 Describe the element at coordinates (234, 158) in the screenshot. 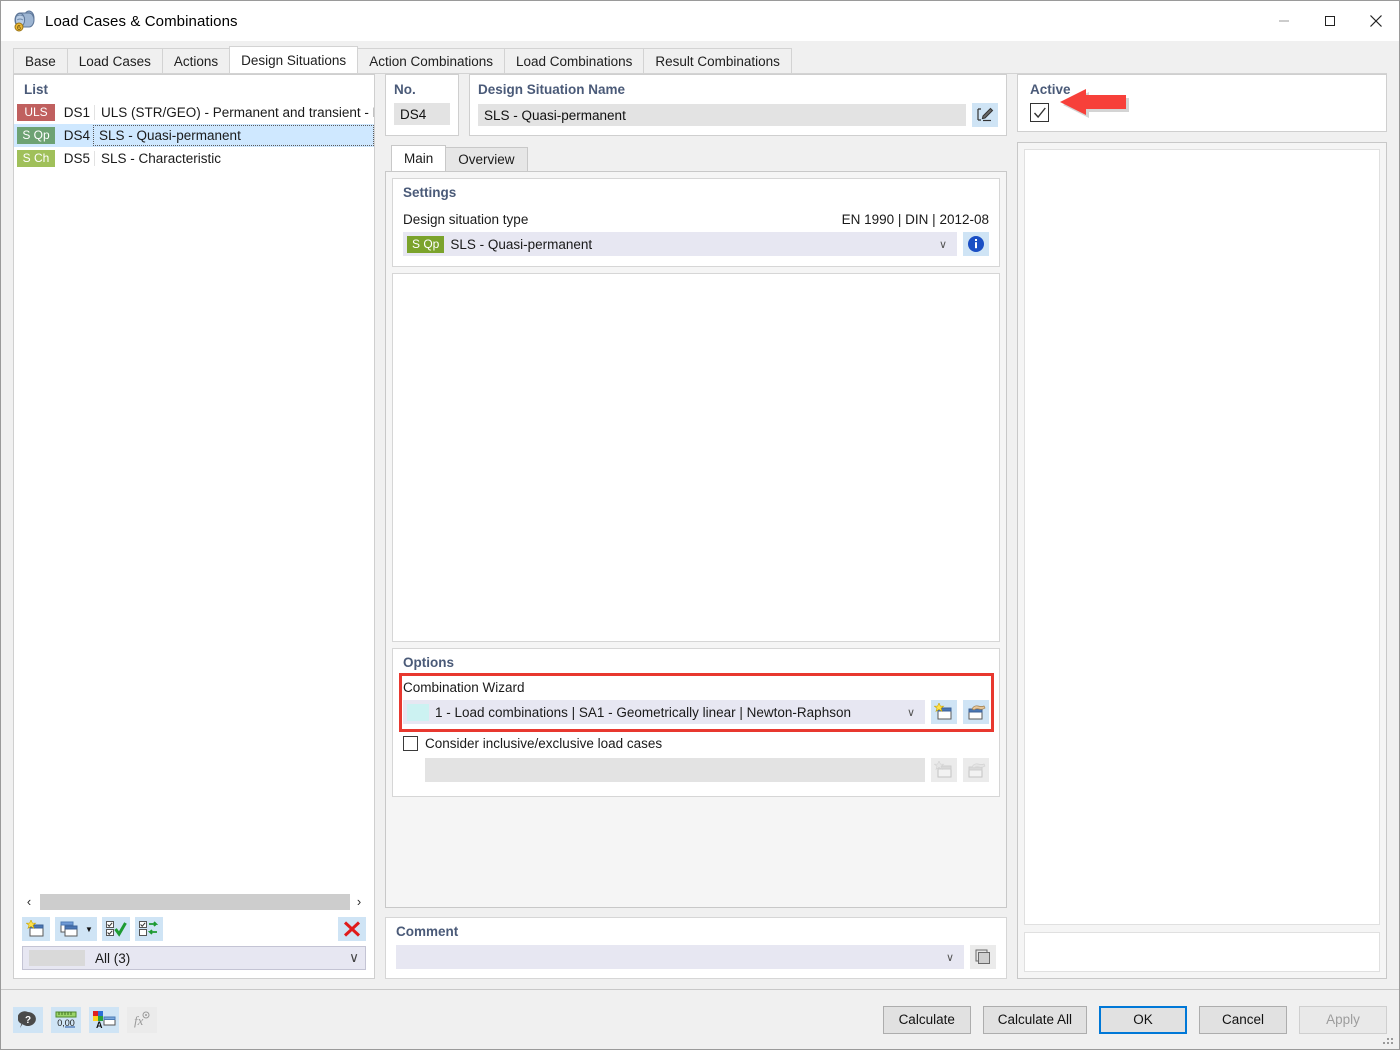

I see `row-name: SLS - Characteristic` at that location.